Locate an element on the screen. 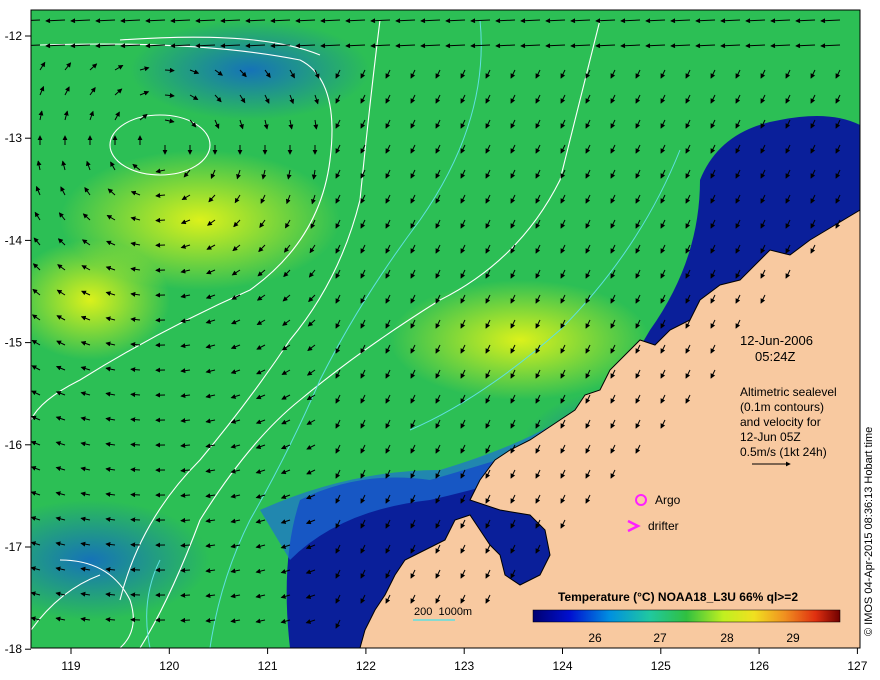 The width and height of the screenshot is (880, 680). time-label: 05:24Z is located at coordinates (775, 356).